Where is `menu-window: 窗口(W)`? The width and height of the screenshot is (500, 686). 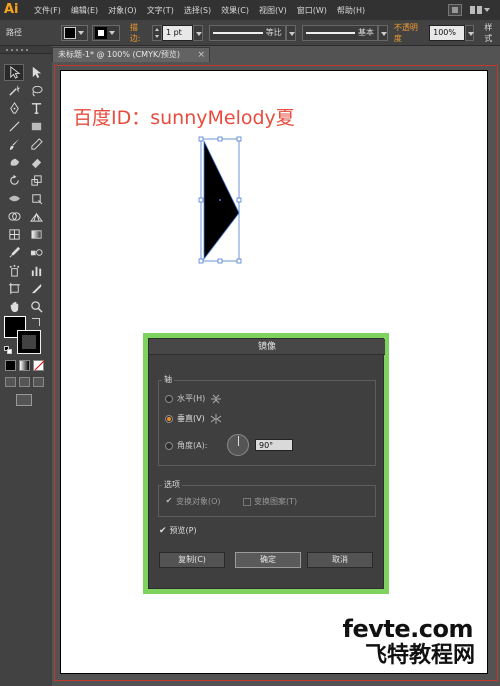
menu-window: 窗口(W) is located at coordinates (312, 10).